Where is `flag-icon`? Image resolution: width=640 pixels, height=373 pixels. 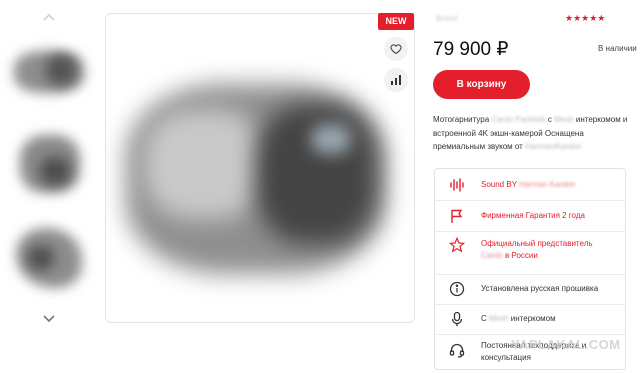 flag-icon is located at coordinates (457, 216).